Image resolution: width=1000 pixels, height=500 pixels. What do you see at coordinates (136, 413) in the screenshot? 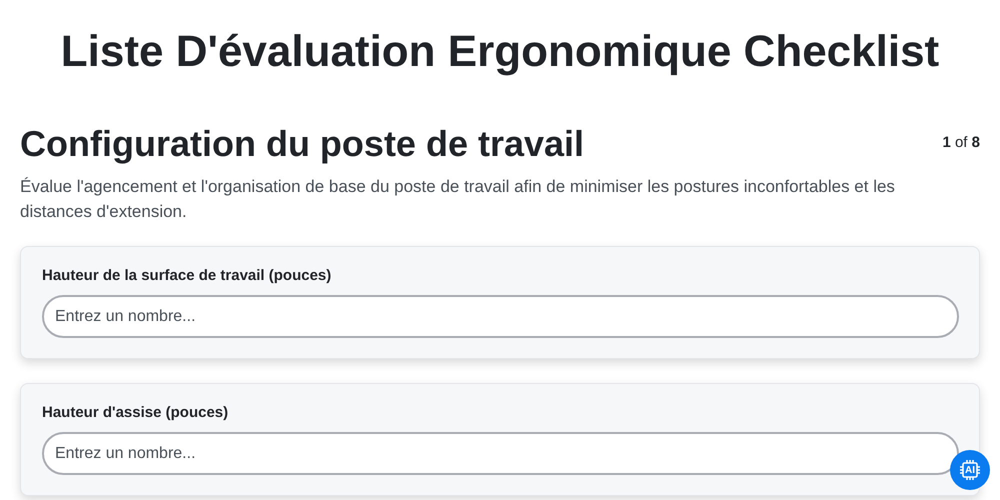
I see `question-label: Hauteur d'assise (pouces)` at bounding box center [136, 413].